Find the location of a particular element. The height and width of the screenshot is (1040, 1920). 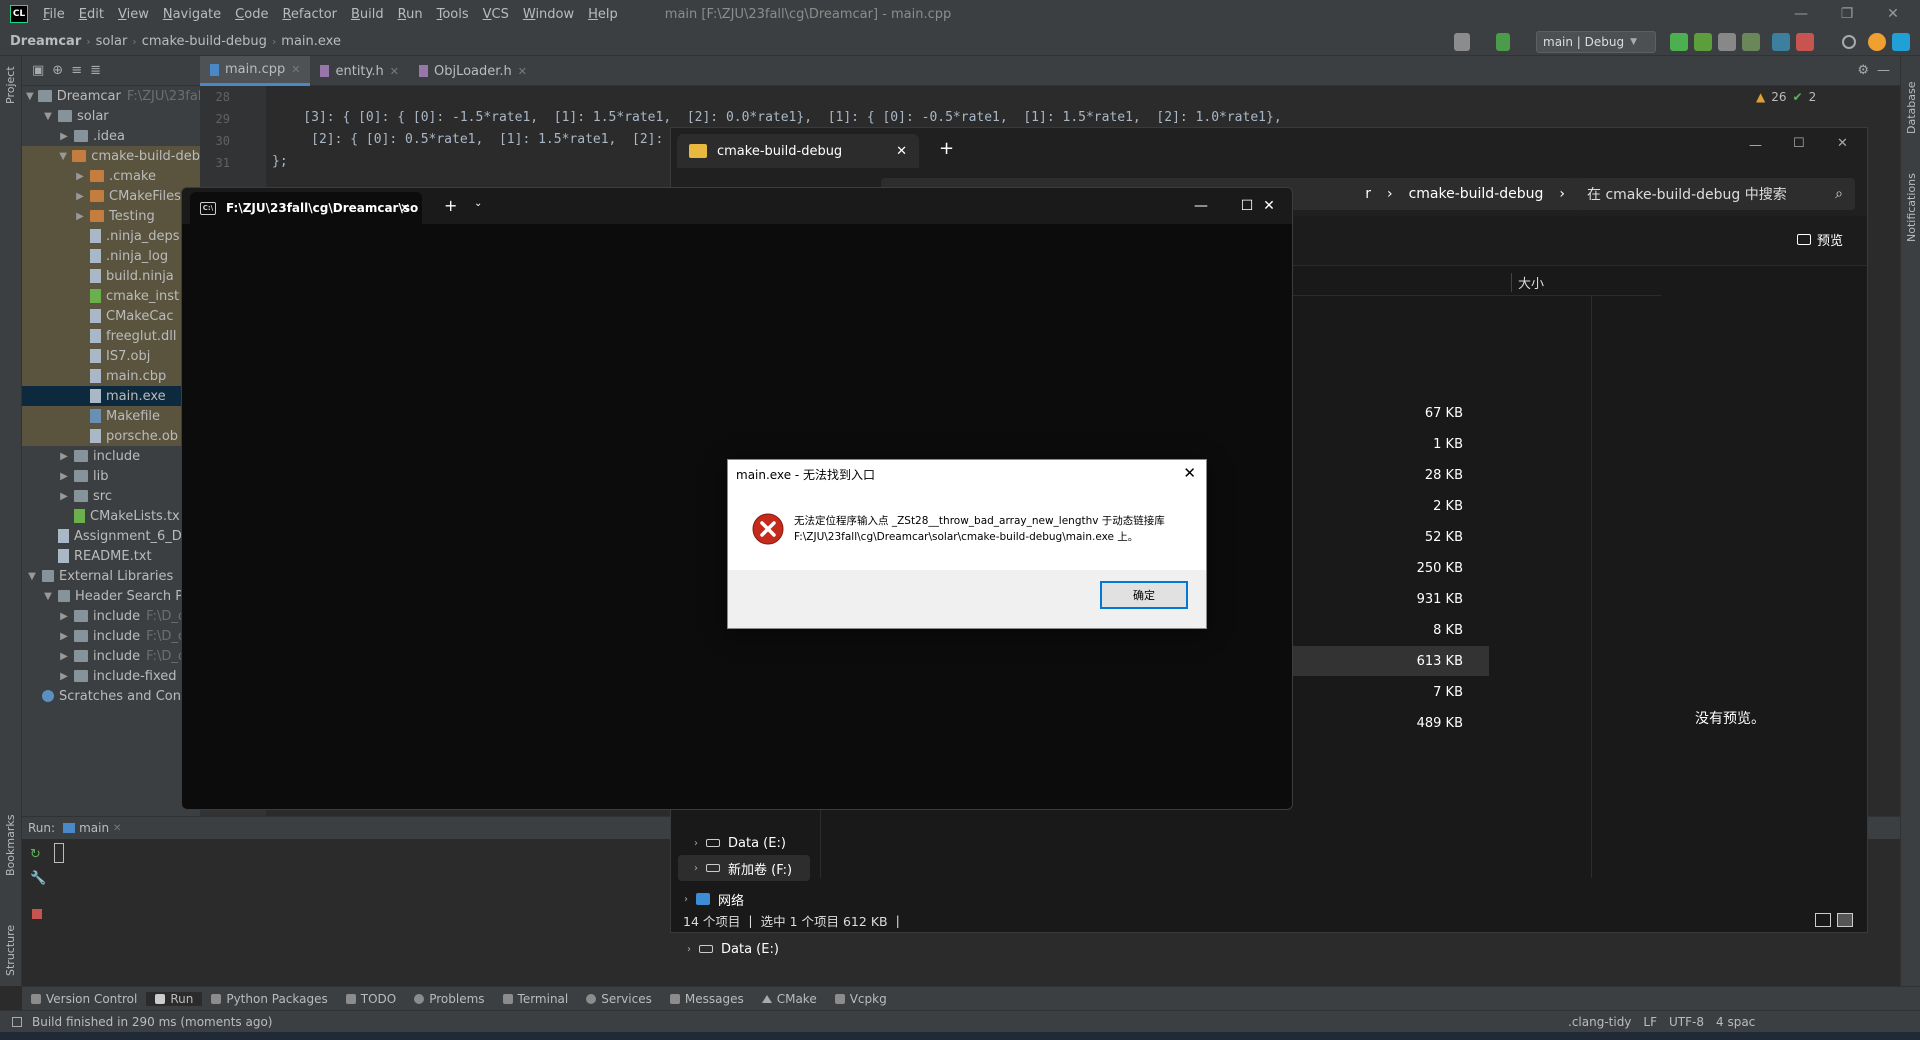

tree-item: CMakeLists.tx is located at coordinates (111, 516).